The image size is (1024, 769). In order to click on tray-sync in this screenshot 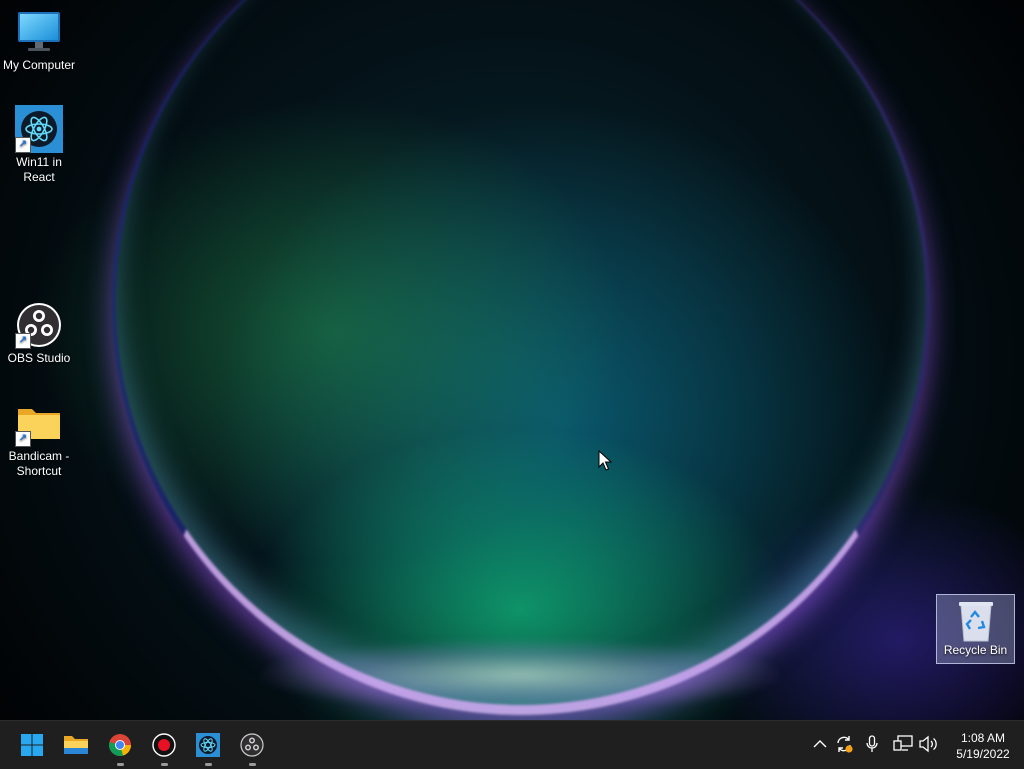, I will do `click(844, 744)`.